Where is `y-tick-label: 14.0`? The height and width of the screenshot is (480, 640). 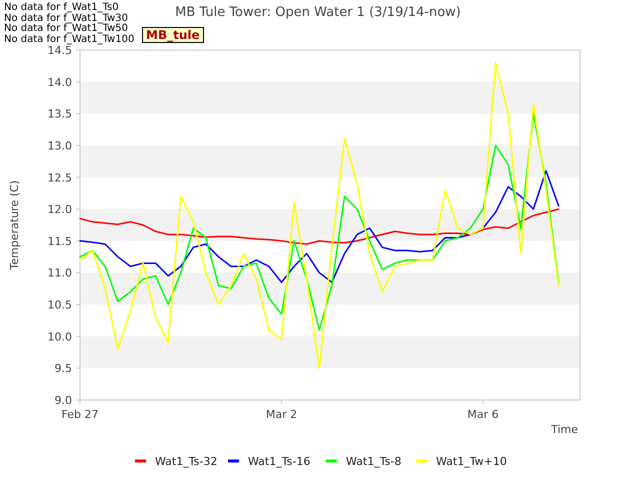 y-tick-label: 14.0 is located at coordinates (60, 82).